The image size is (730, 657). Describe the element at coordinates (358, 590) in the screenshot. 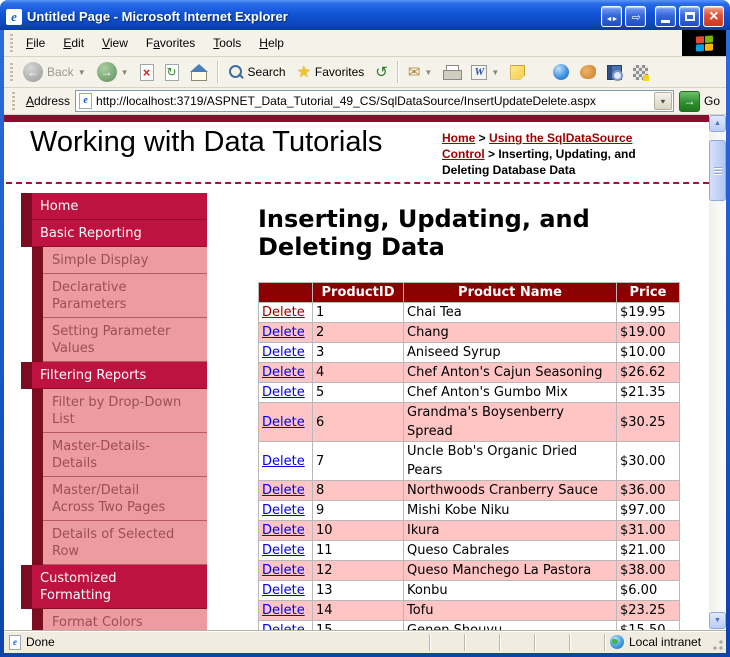

I see `cell-product-id: 13` at that location.